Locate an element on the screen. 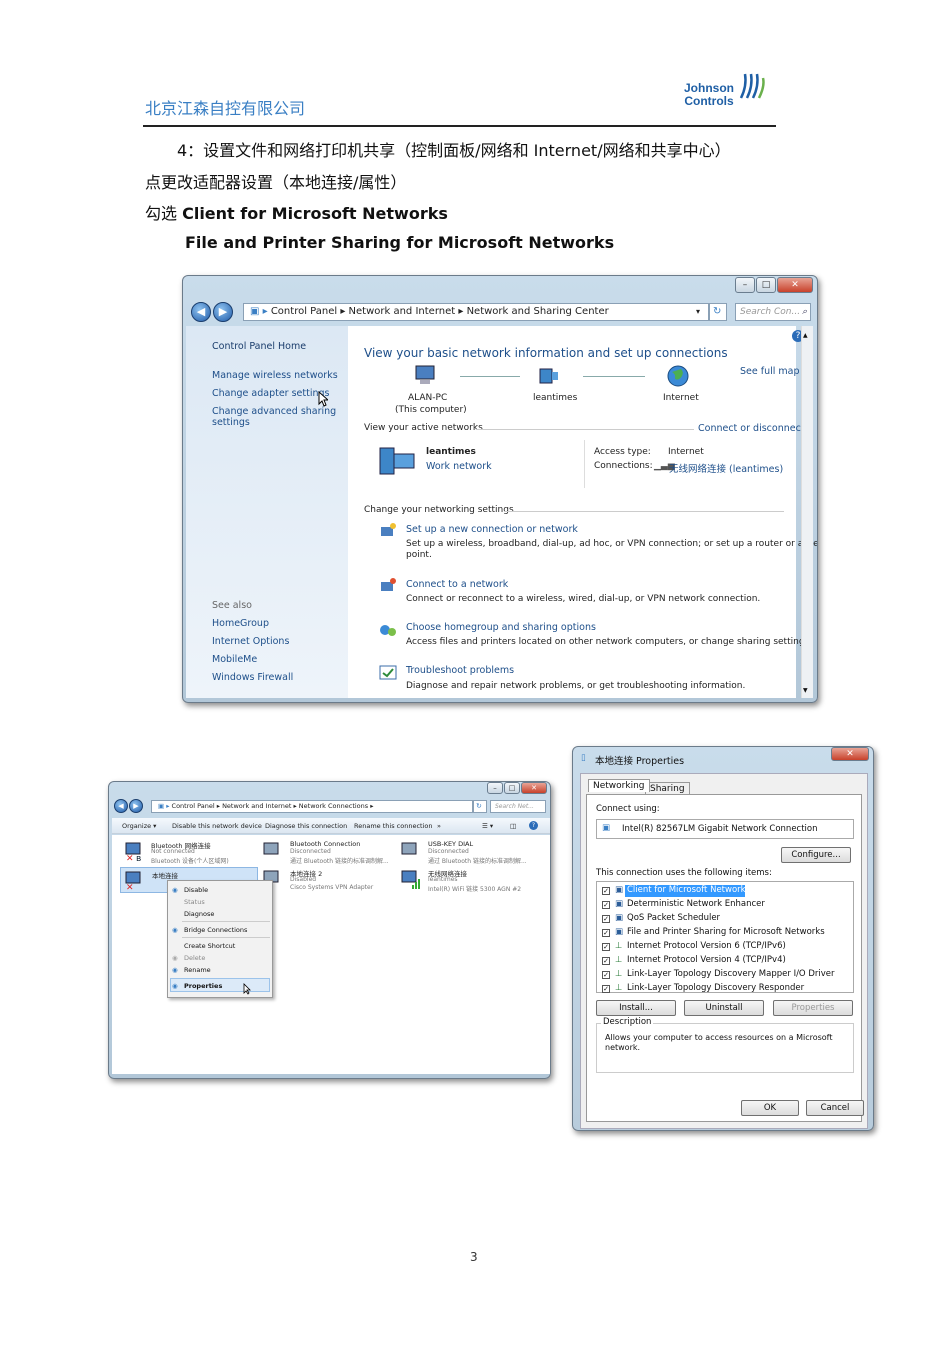 Image resolution: width=950 pixels, height=1345 pixels. network-adapter-icon: ▯ is located at coordinates (583, 758).